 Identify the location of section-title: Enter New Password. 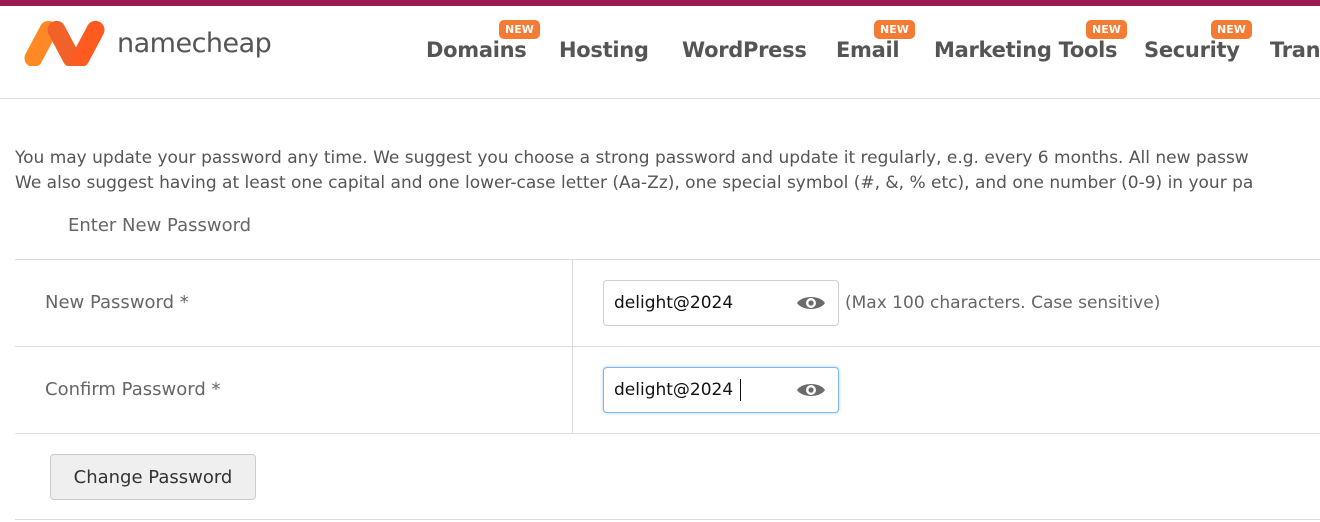
(160, 225).